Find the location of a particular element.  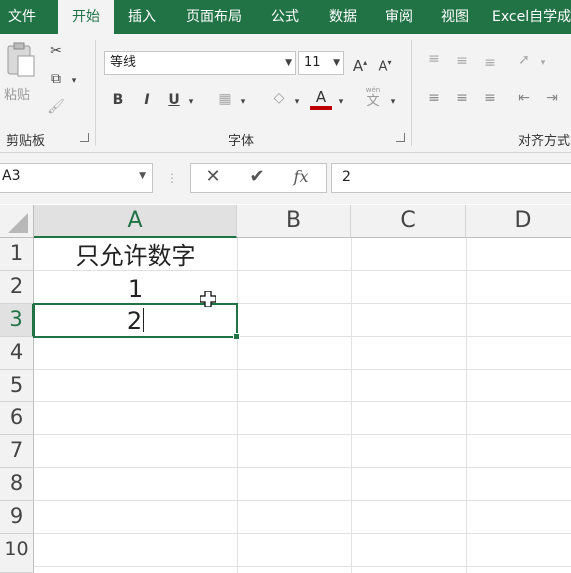

name-box-value: A3 is located at coordinates (11, 176).